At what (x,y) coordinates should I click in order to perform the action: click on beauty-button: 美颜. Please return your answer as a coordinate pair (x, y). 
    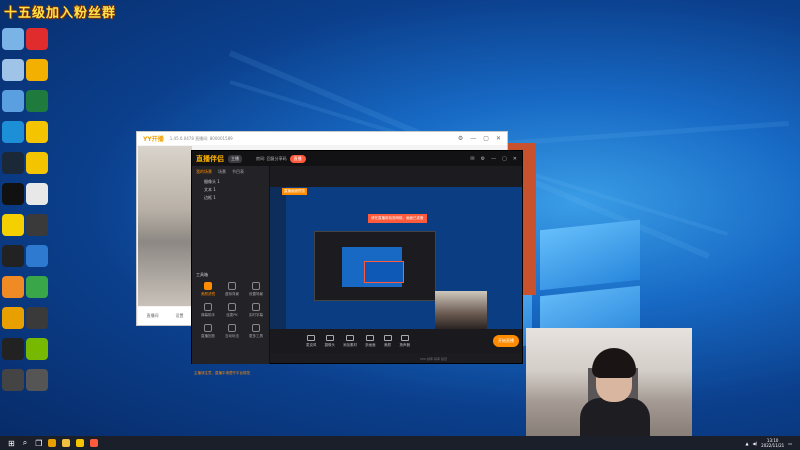
    Looking at the image, I should click on (387, 341).